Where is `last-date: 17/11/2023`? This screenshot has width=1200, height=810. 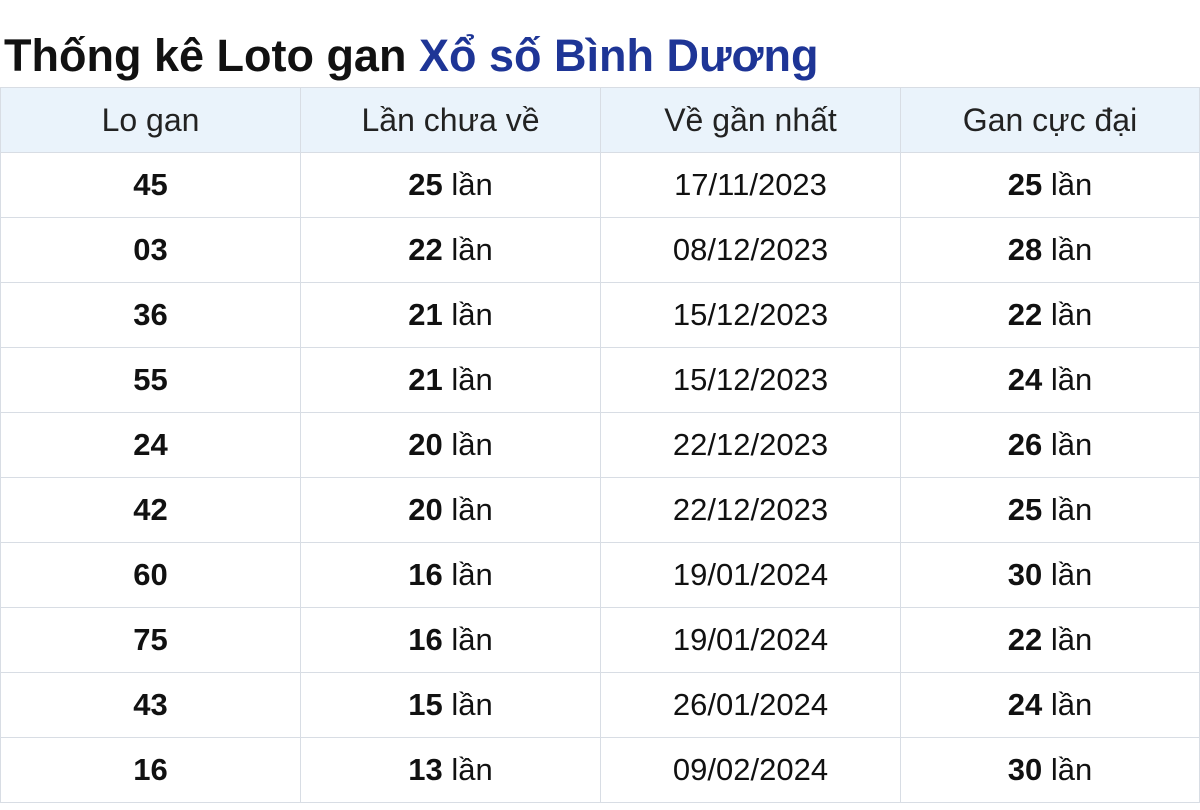 last-date: 17/11/2023 is located at coordinates (750, 185).